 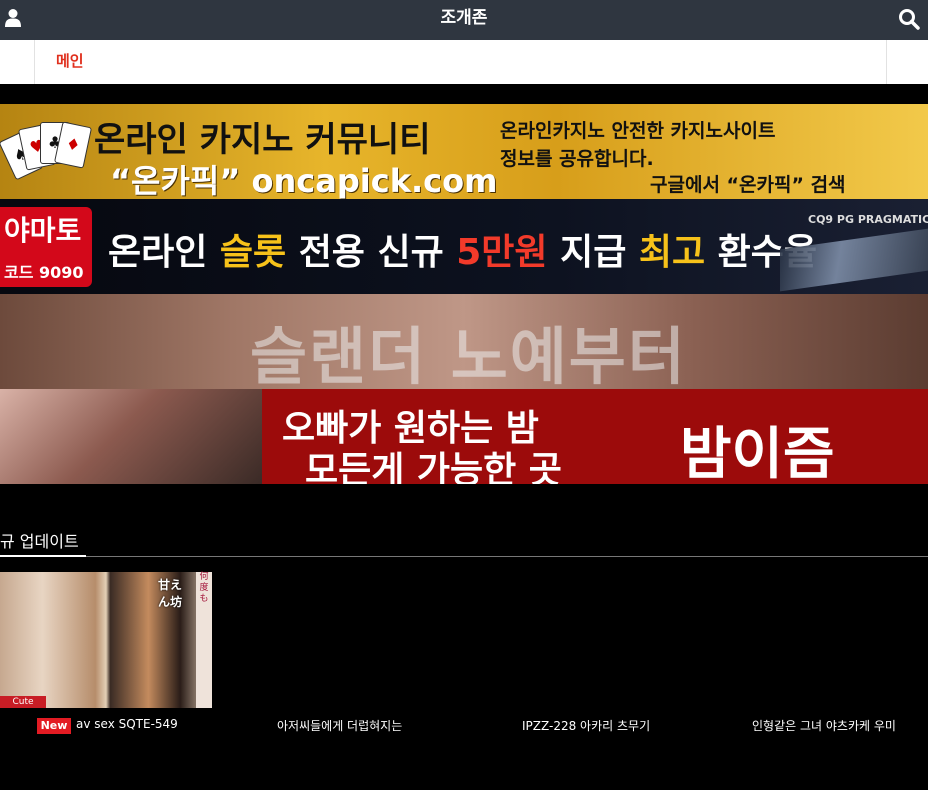 I want to click on top-bar: 조개존, so click(x=464, y=20).